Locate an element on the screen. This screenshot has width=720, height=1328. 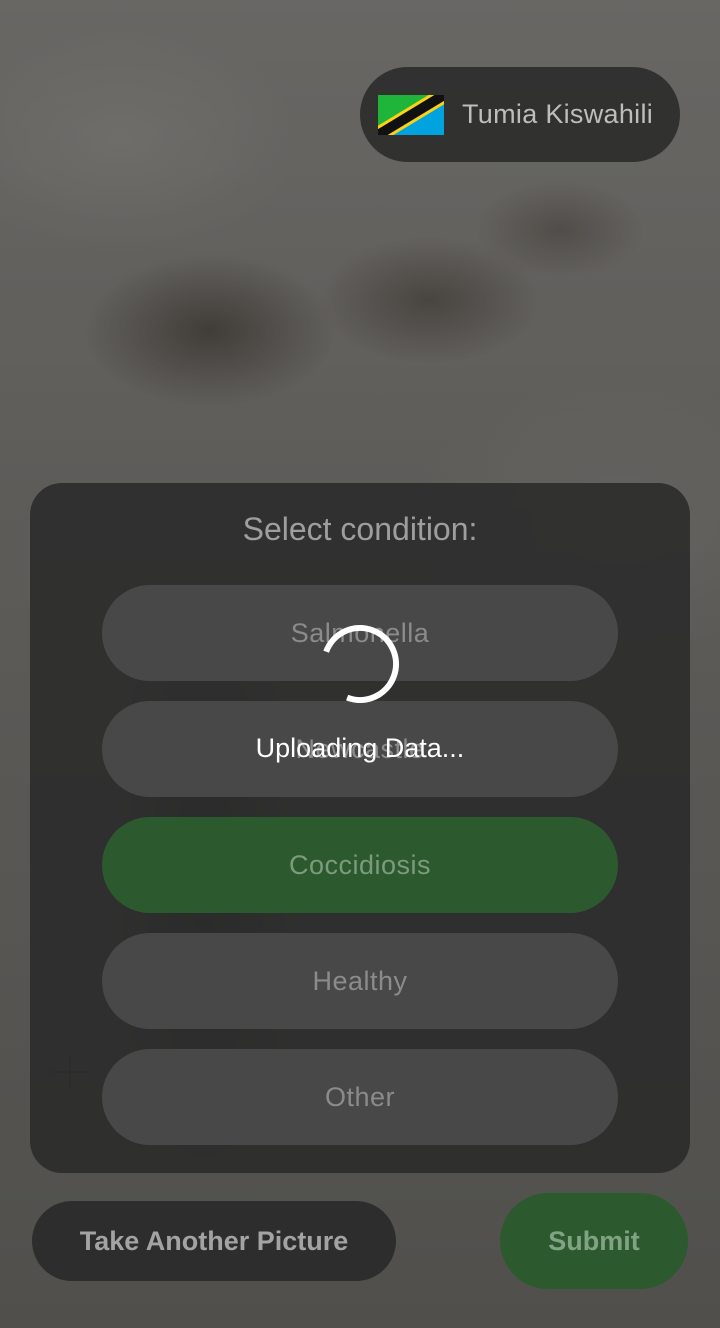
panel-title: Select condition: is located at coordinates (360, 529).